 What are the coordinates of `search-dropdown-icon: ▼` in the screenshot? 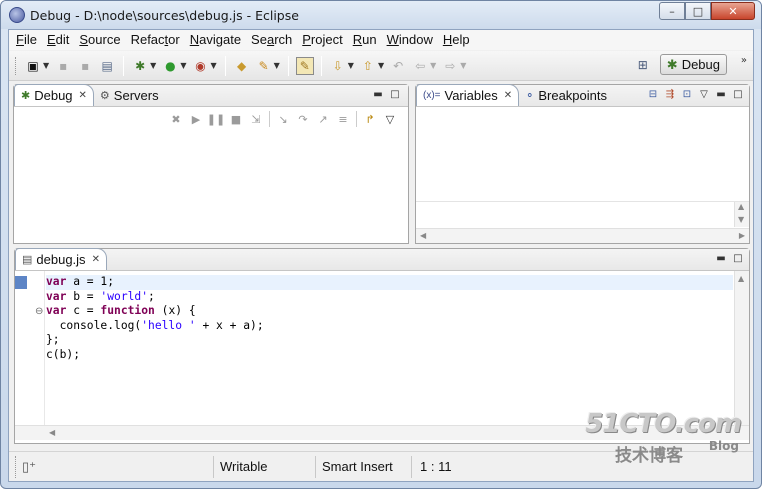 It's located at (277, 65).